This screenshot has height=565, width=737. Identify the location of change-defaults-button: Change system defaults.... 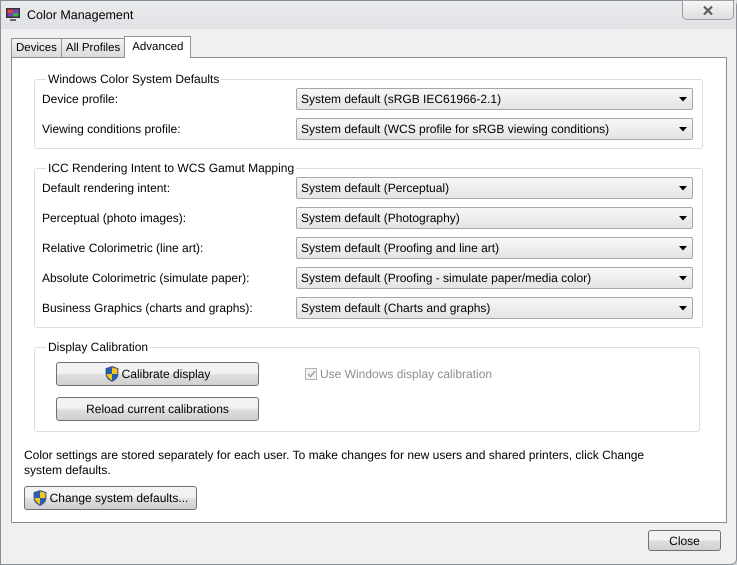
(110, 498).